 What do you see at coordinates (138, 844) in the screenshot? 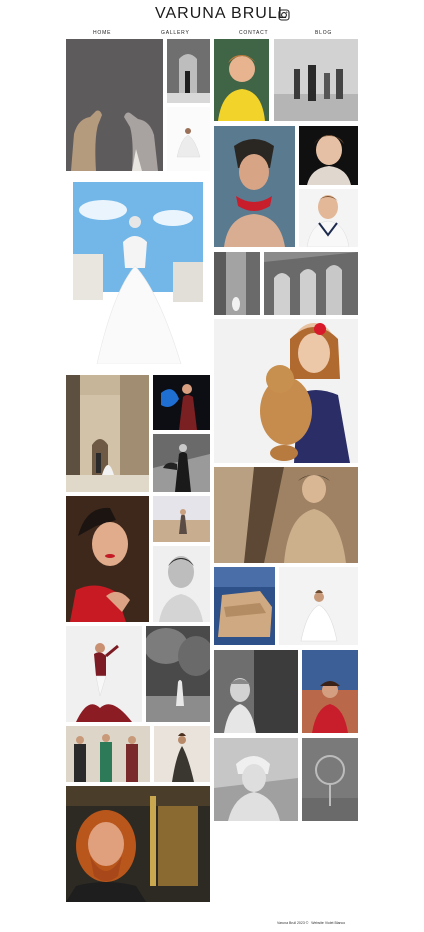
I see `gallery-photo-red-beard-man` at bounding box center [138, 844].